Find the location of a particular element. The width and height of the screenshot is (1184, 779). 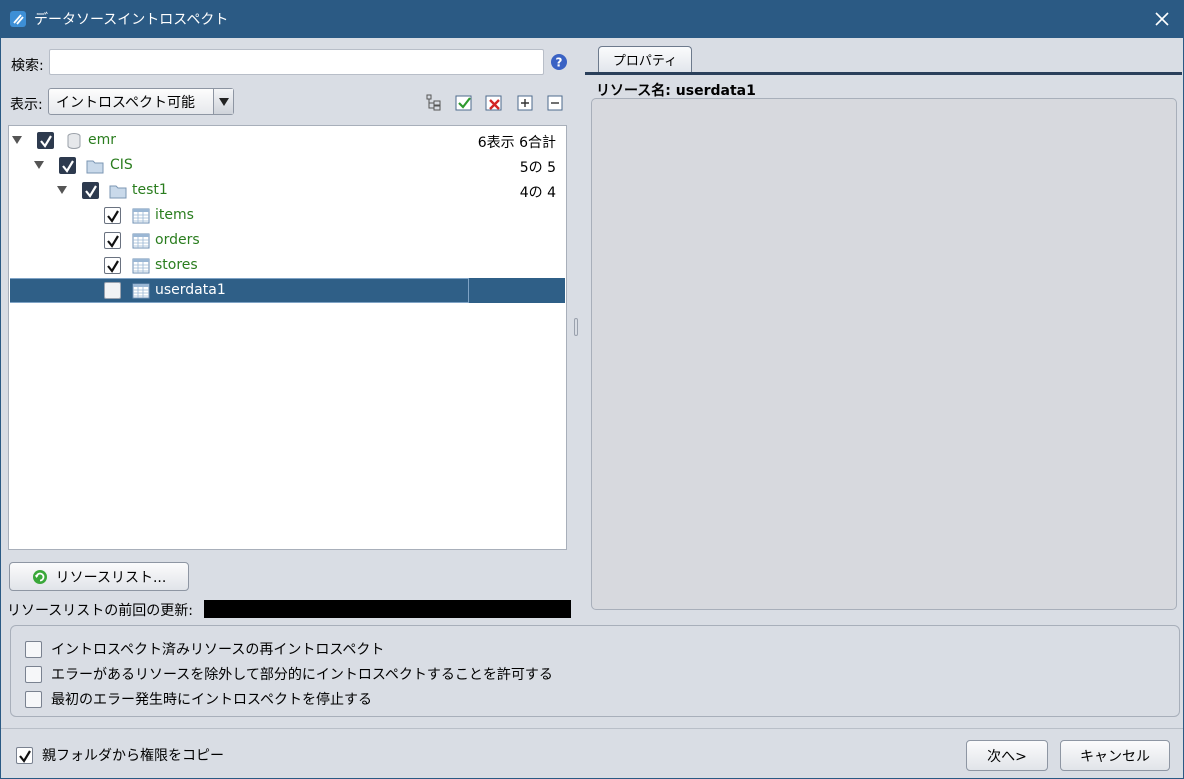

resource-name-title: リソース名: userdata1 is located at coordinates (676, 91).